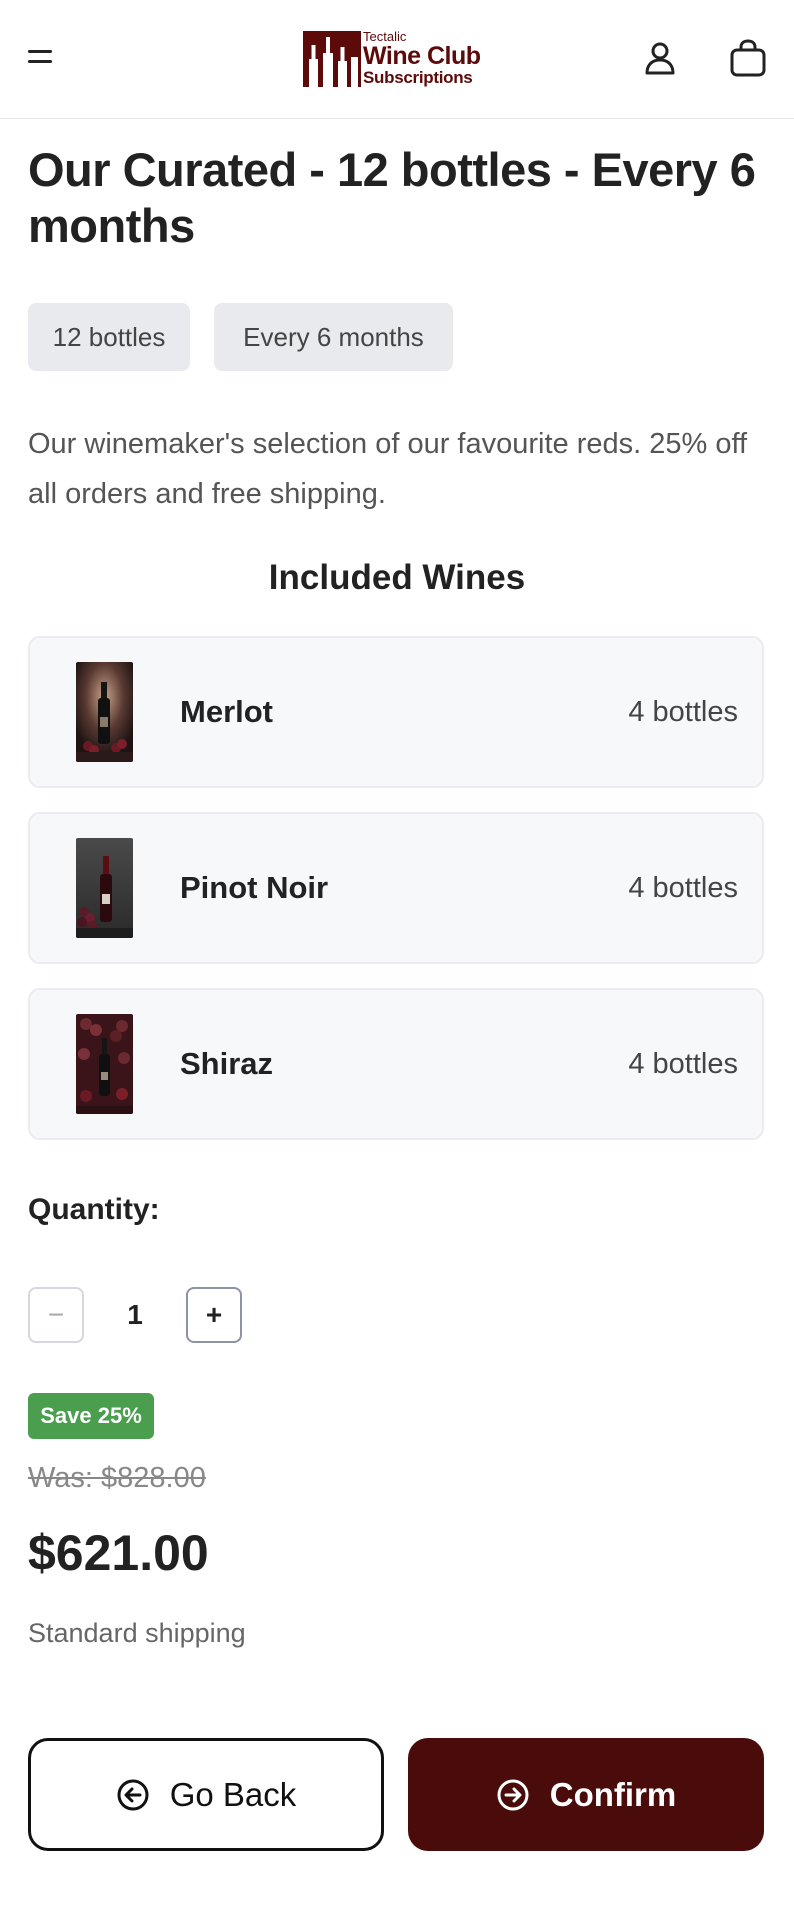 This screenshot has height=1914, width=794. What do you see at coordinates (118, 1553) in the screenshot?
I see `current-price: $621.00` at bounding box center [118, 1553].